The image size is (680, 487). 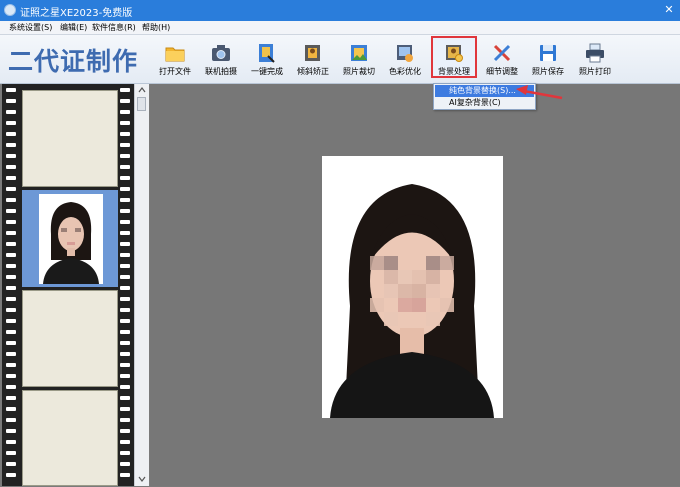 What do you see at coordinates (454, 57) in the screenshot?
I see `background-process-button: 背景处理` at bounding box center [454, 57].